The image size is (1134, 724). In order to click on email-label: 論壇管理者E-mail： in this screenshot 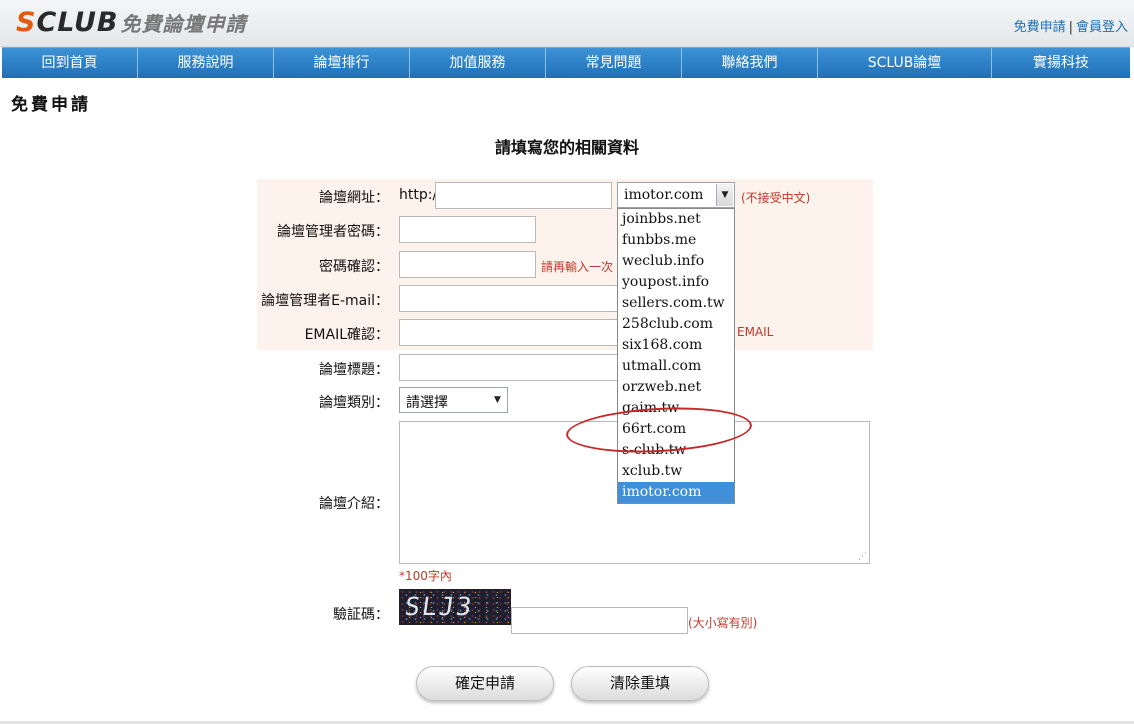, I will do `click(325, 301)`.